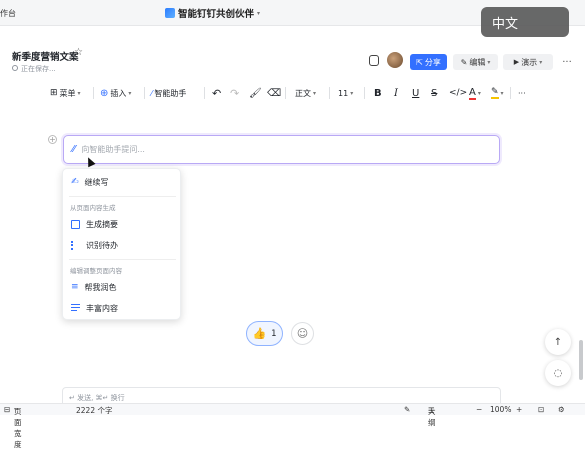 This screenshot has height=450, width=585. What do you see at coordinates (100, 287) in the screenshot?
I see `menu-item-label: 帮我润色` at bounding box center [100, 287].